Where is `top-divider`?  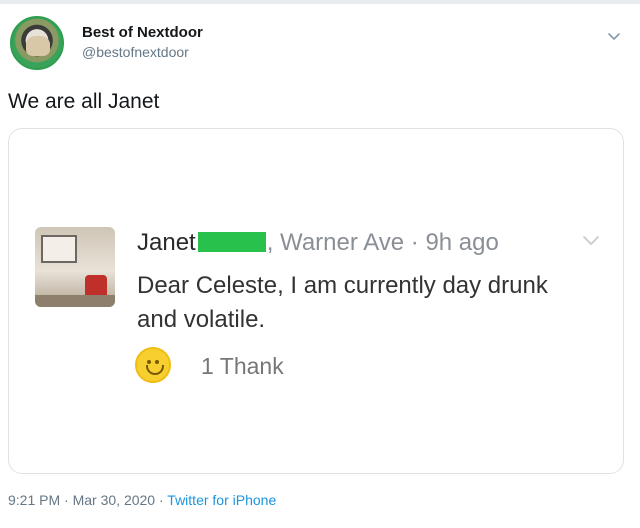 top-divider is located at coordinates (320, 2).